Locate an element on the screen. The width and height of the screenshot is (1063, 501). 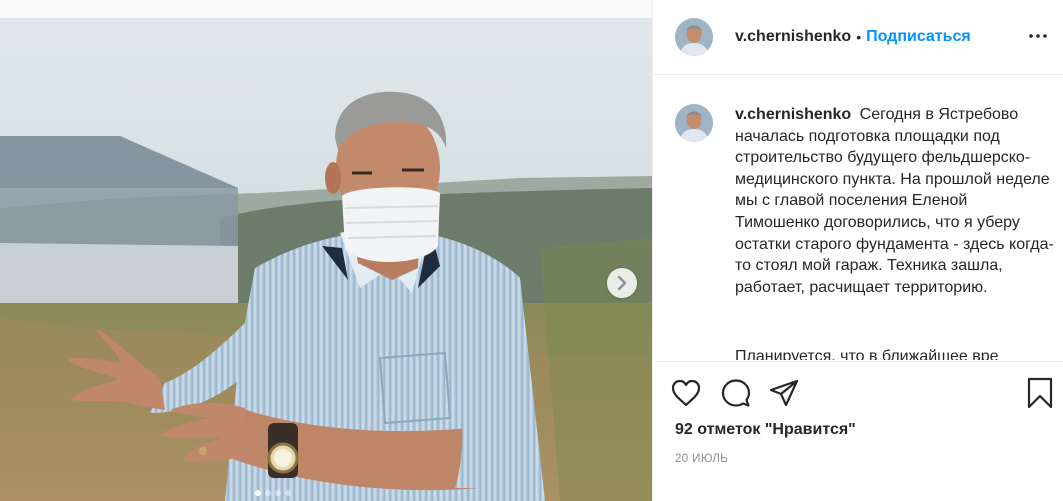
post-date: 20 июль is located at coordinates (701, 459).